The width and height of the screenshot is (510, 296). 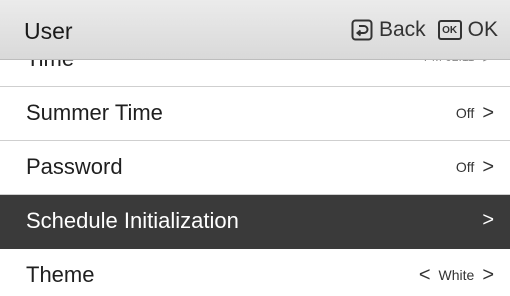 I want to click on list-item-label: Summer Time, so click(x=94, y=112).